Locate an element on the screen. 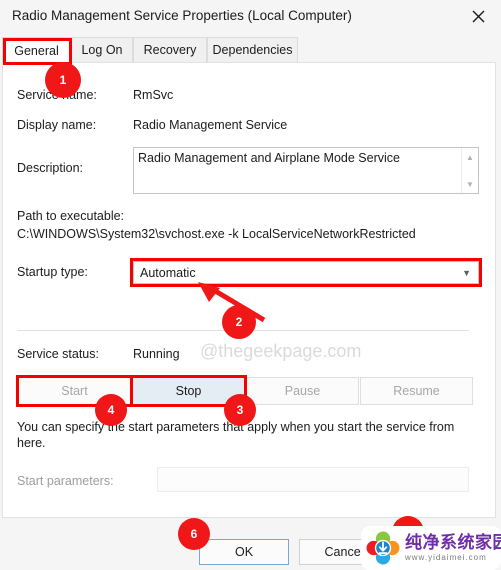 The height and width of the screenshot is (570, 501). tab-recovery: Recovery is located at coordinates (170, 49).